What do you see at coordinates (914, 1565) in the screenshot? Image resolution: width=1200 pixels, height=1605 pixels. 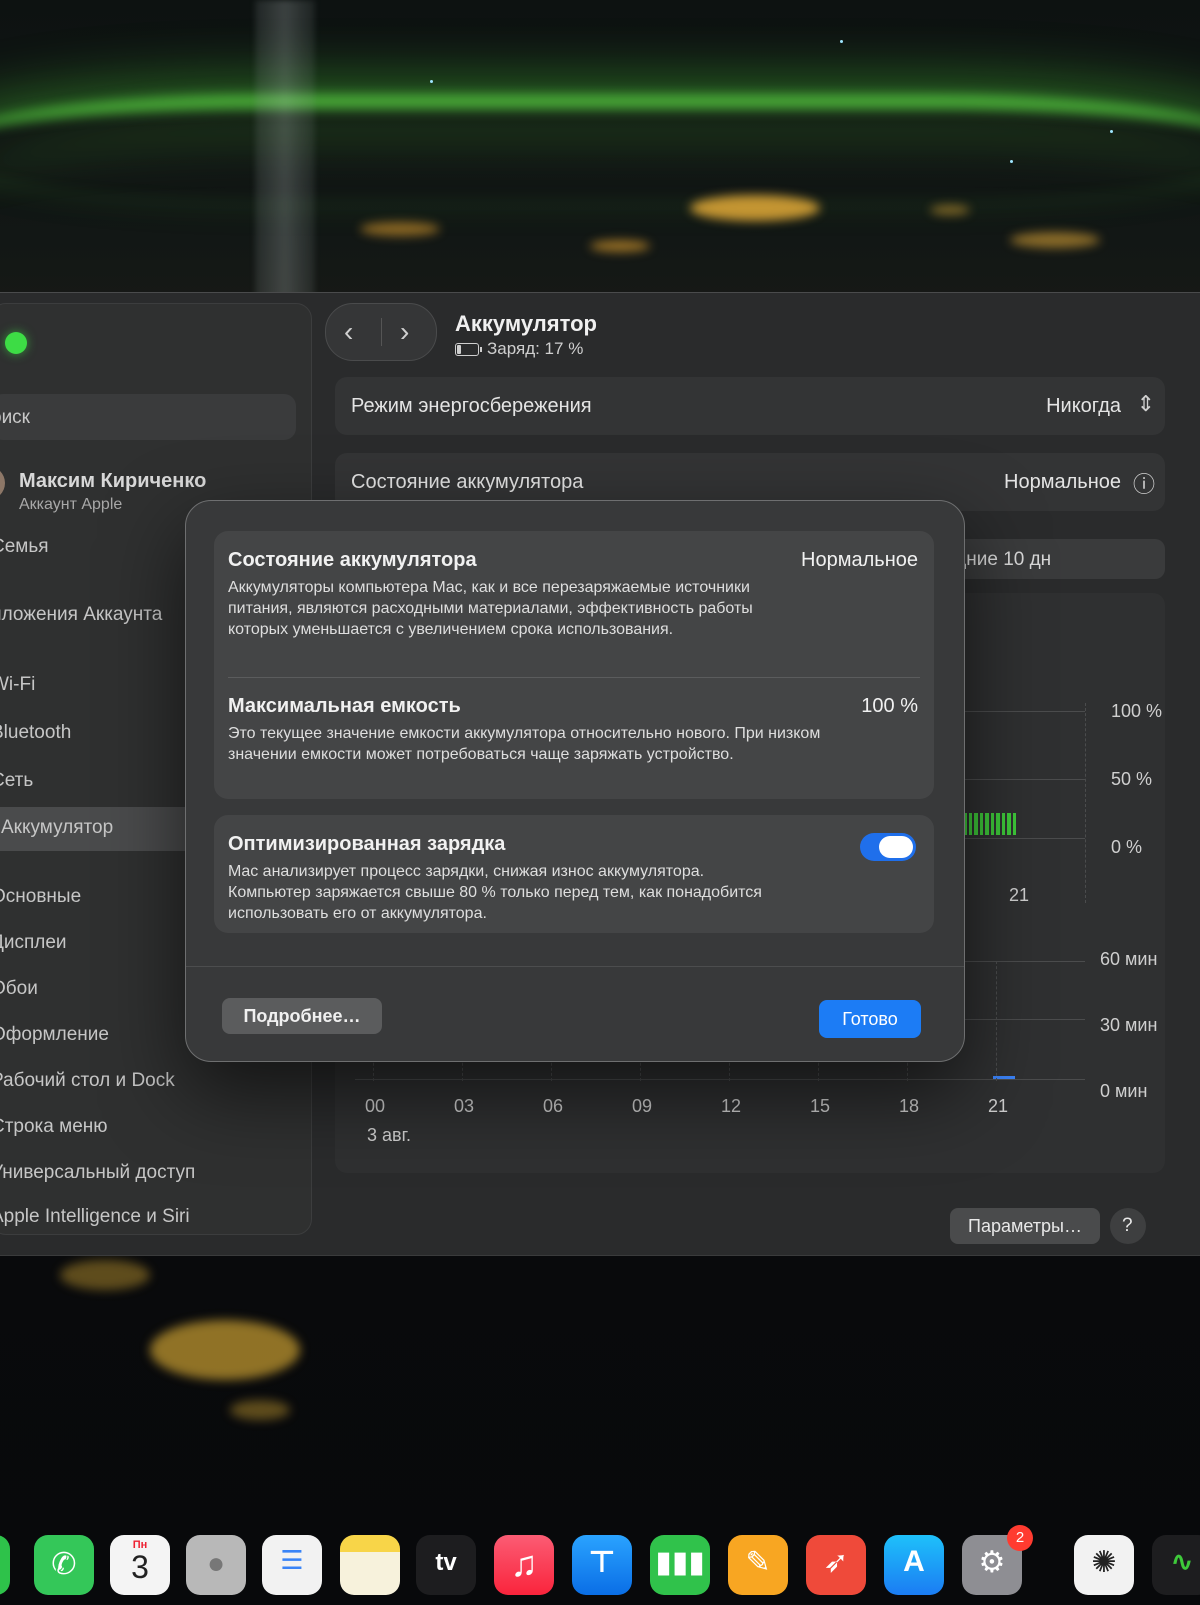 I see `app-store-icon: A` at bounding box center [914, 1565].